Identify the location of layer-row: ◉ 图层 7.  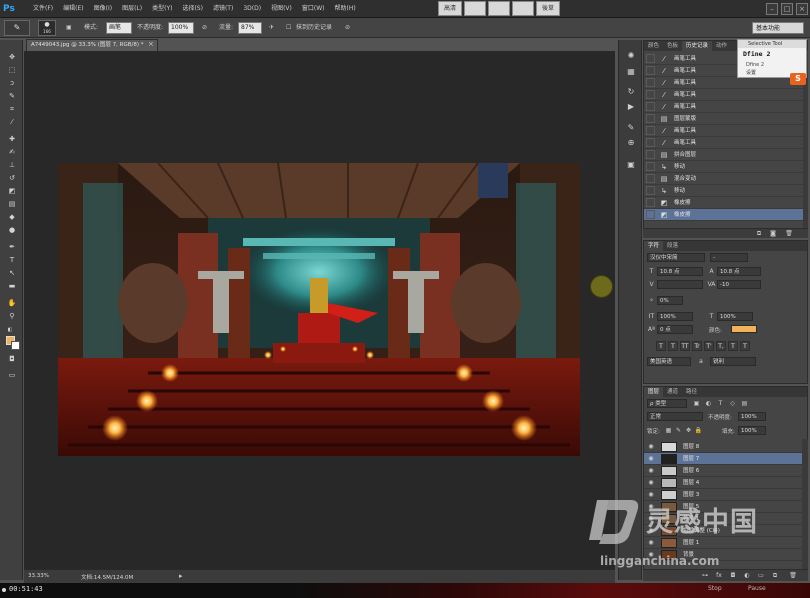
(725, 459).